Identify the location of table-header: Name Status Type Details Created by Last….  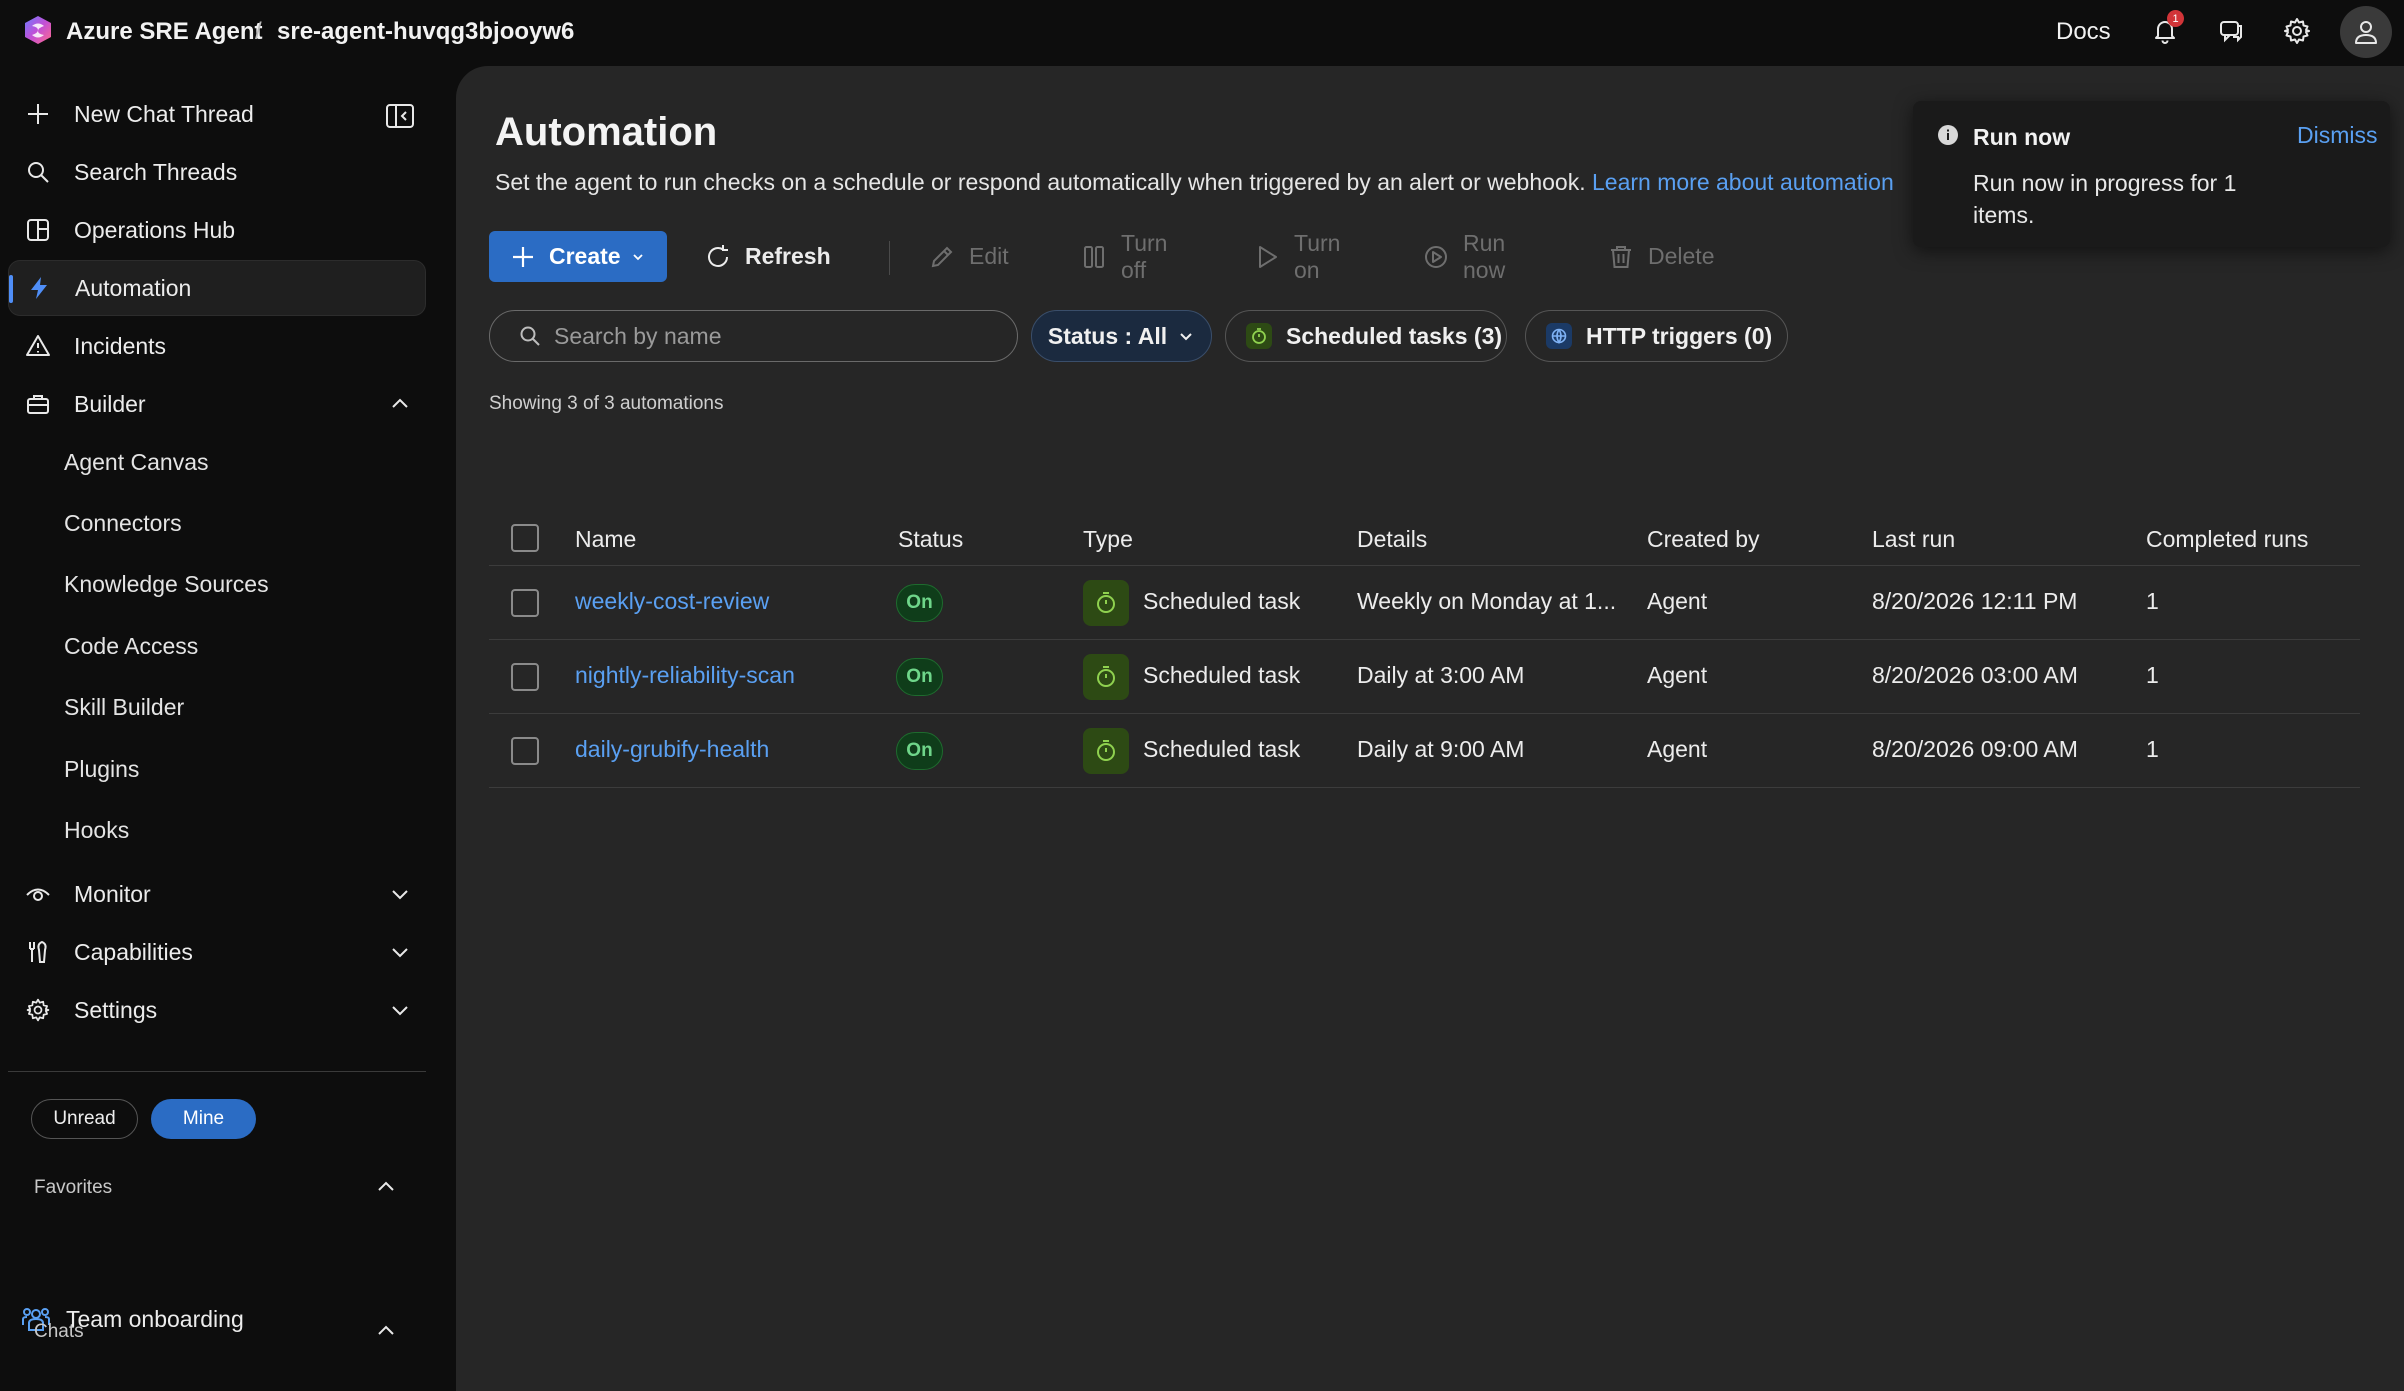
(1424, 534).